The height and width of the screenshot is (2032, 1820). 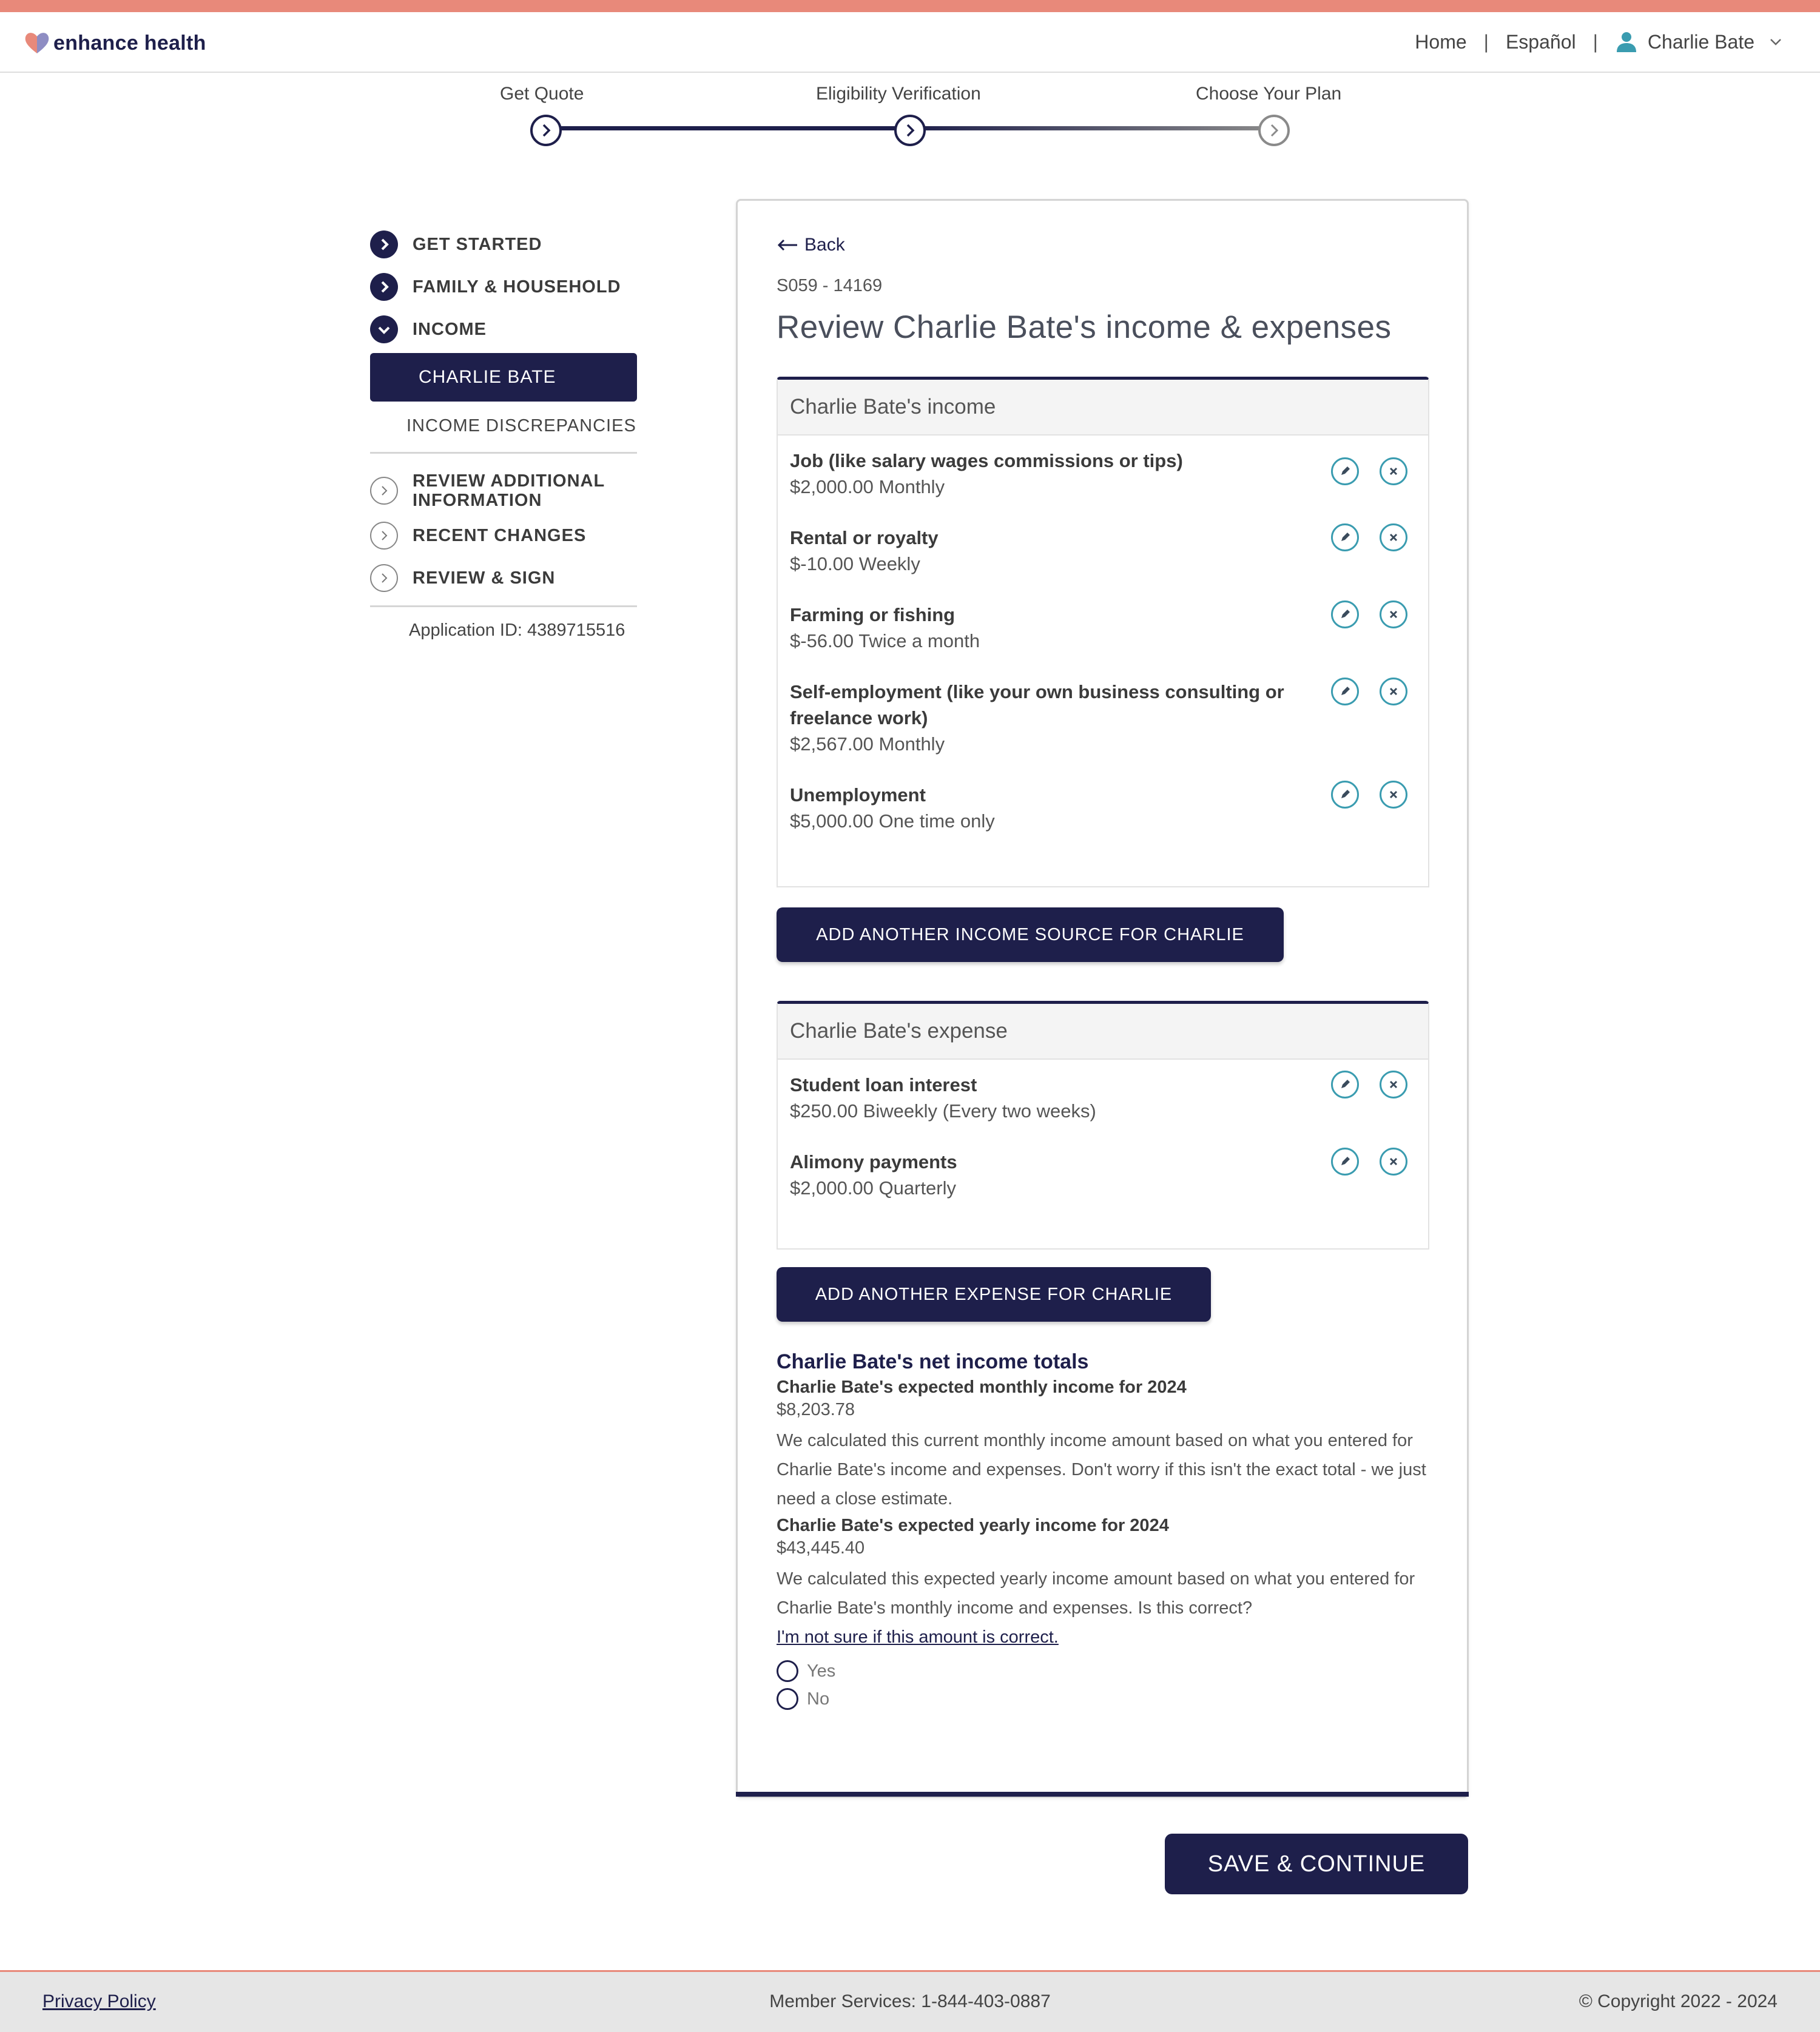 I want to click on income-amount: $5,000.00 One time only, so click(x=892, y=821).